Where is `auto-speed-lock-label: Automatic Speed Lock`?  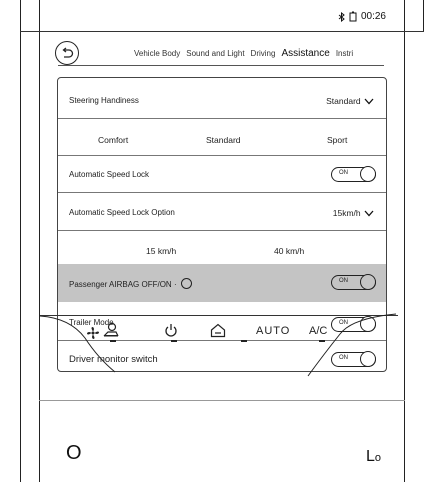 auto-speed-lock-label: Automatic Speed Lock is located at coordinates (109, 174).